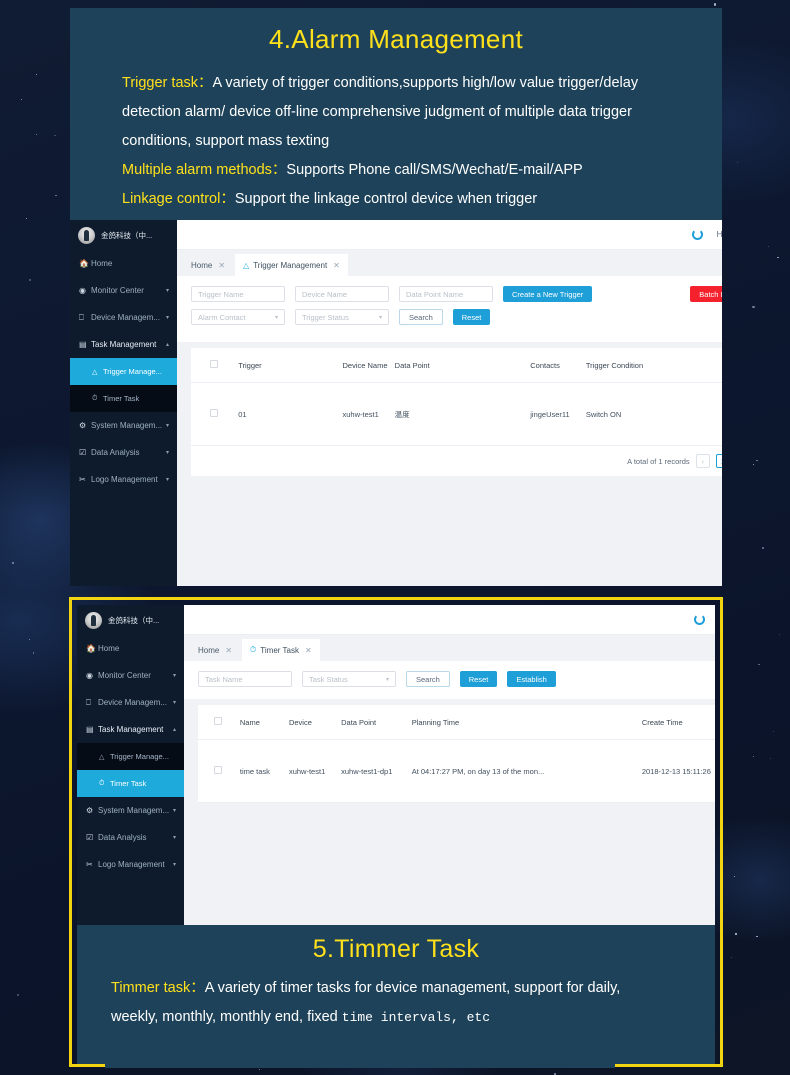 This screenshot has height=1075, width=790. Describe the element at coordinates (90, 729) in the screenshot. I see `task-icon: ▤` at that location.